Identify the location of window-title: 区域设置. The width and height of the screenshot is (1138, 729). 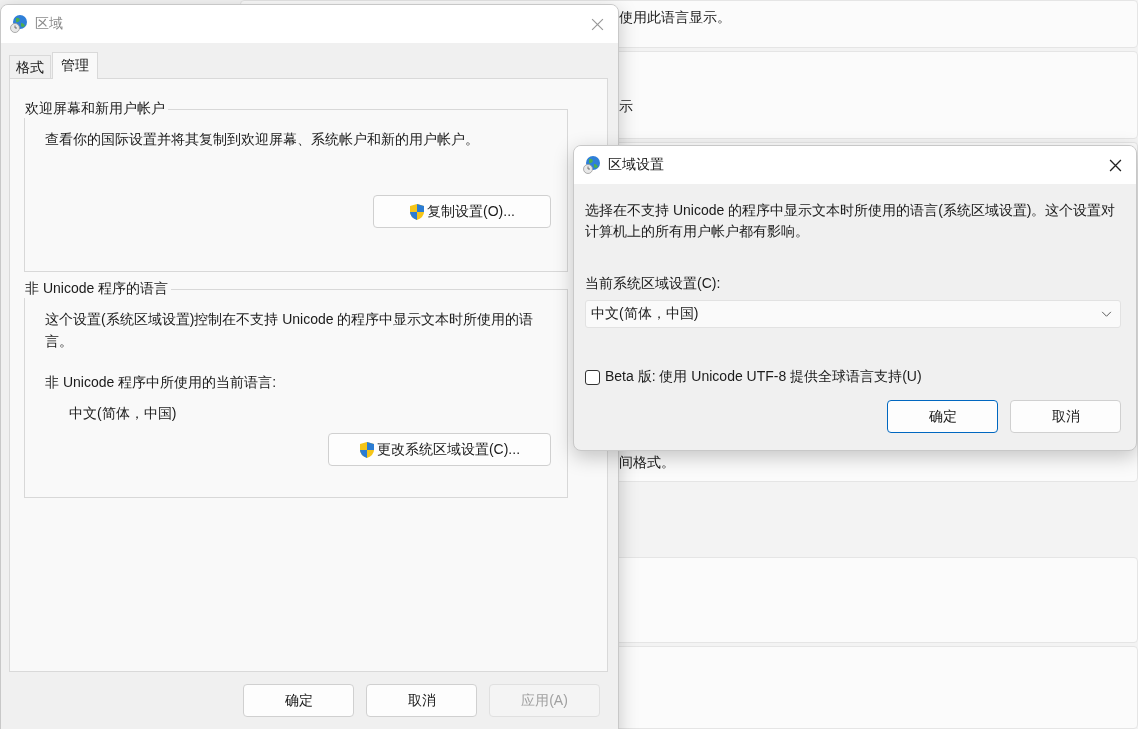
(636, 165).